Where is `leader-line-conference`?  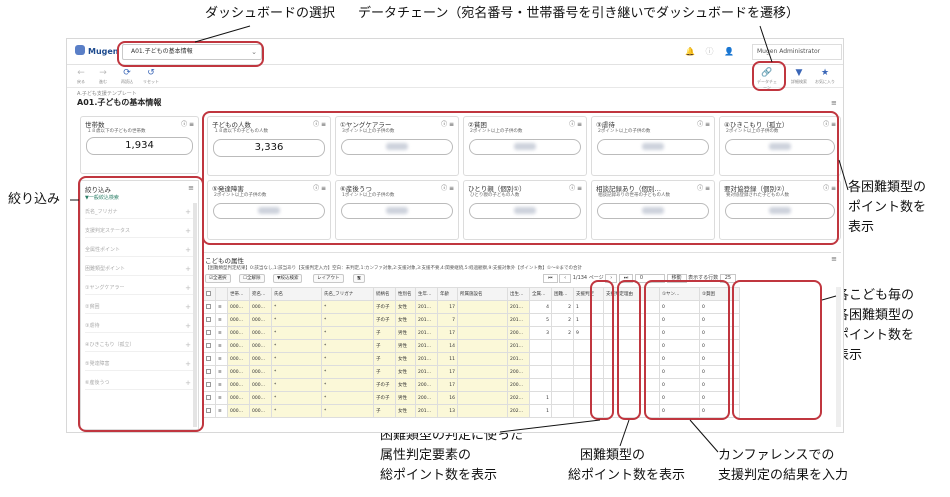 leader-line-conference is located at coordinates (704, 436).